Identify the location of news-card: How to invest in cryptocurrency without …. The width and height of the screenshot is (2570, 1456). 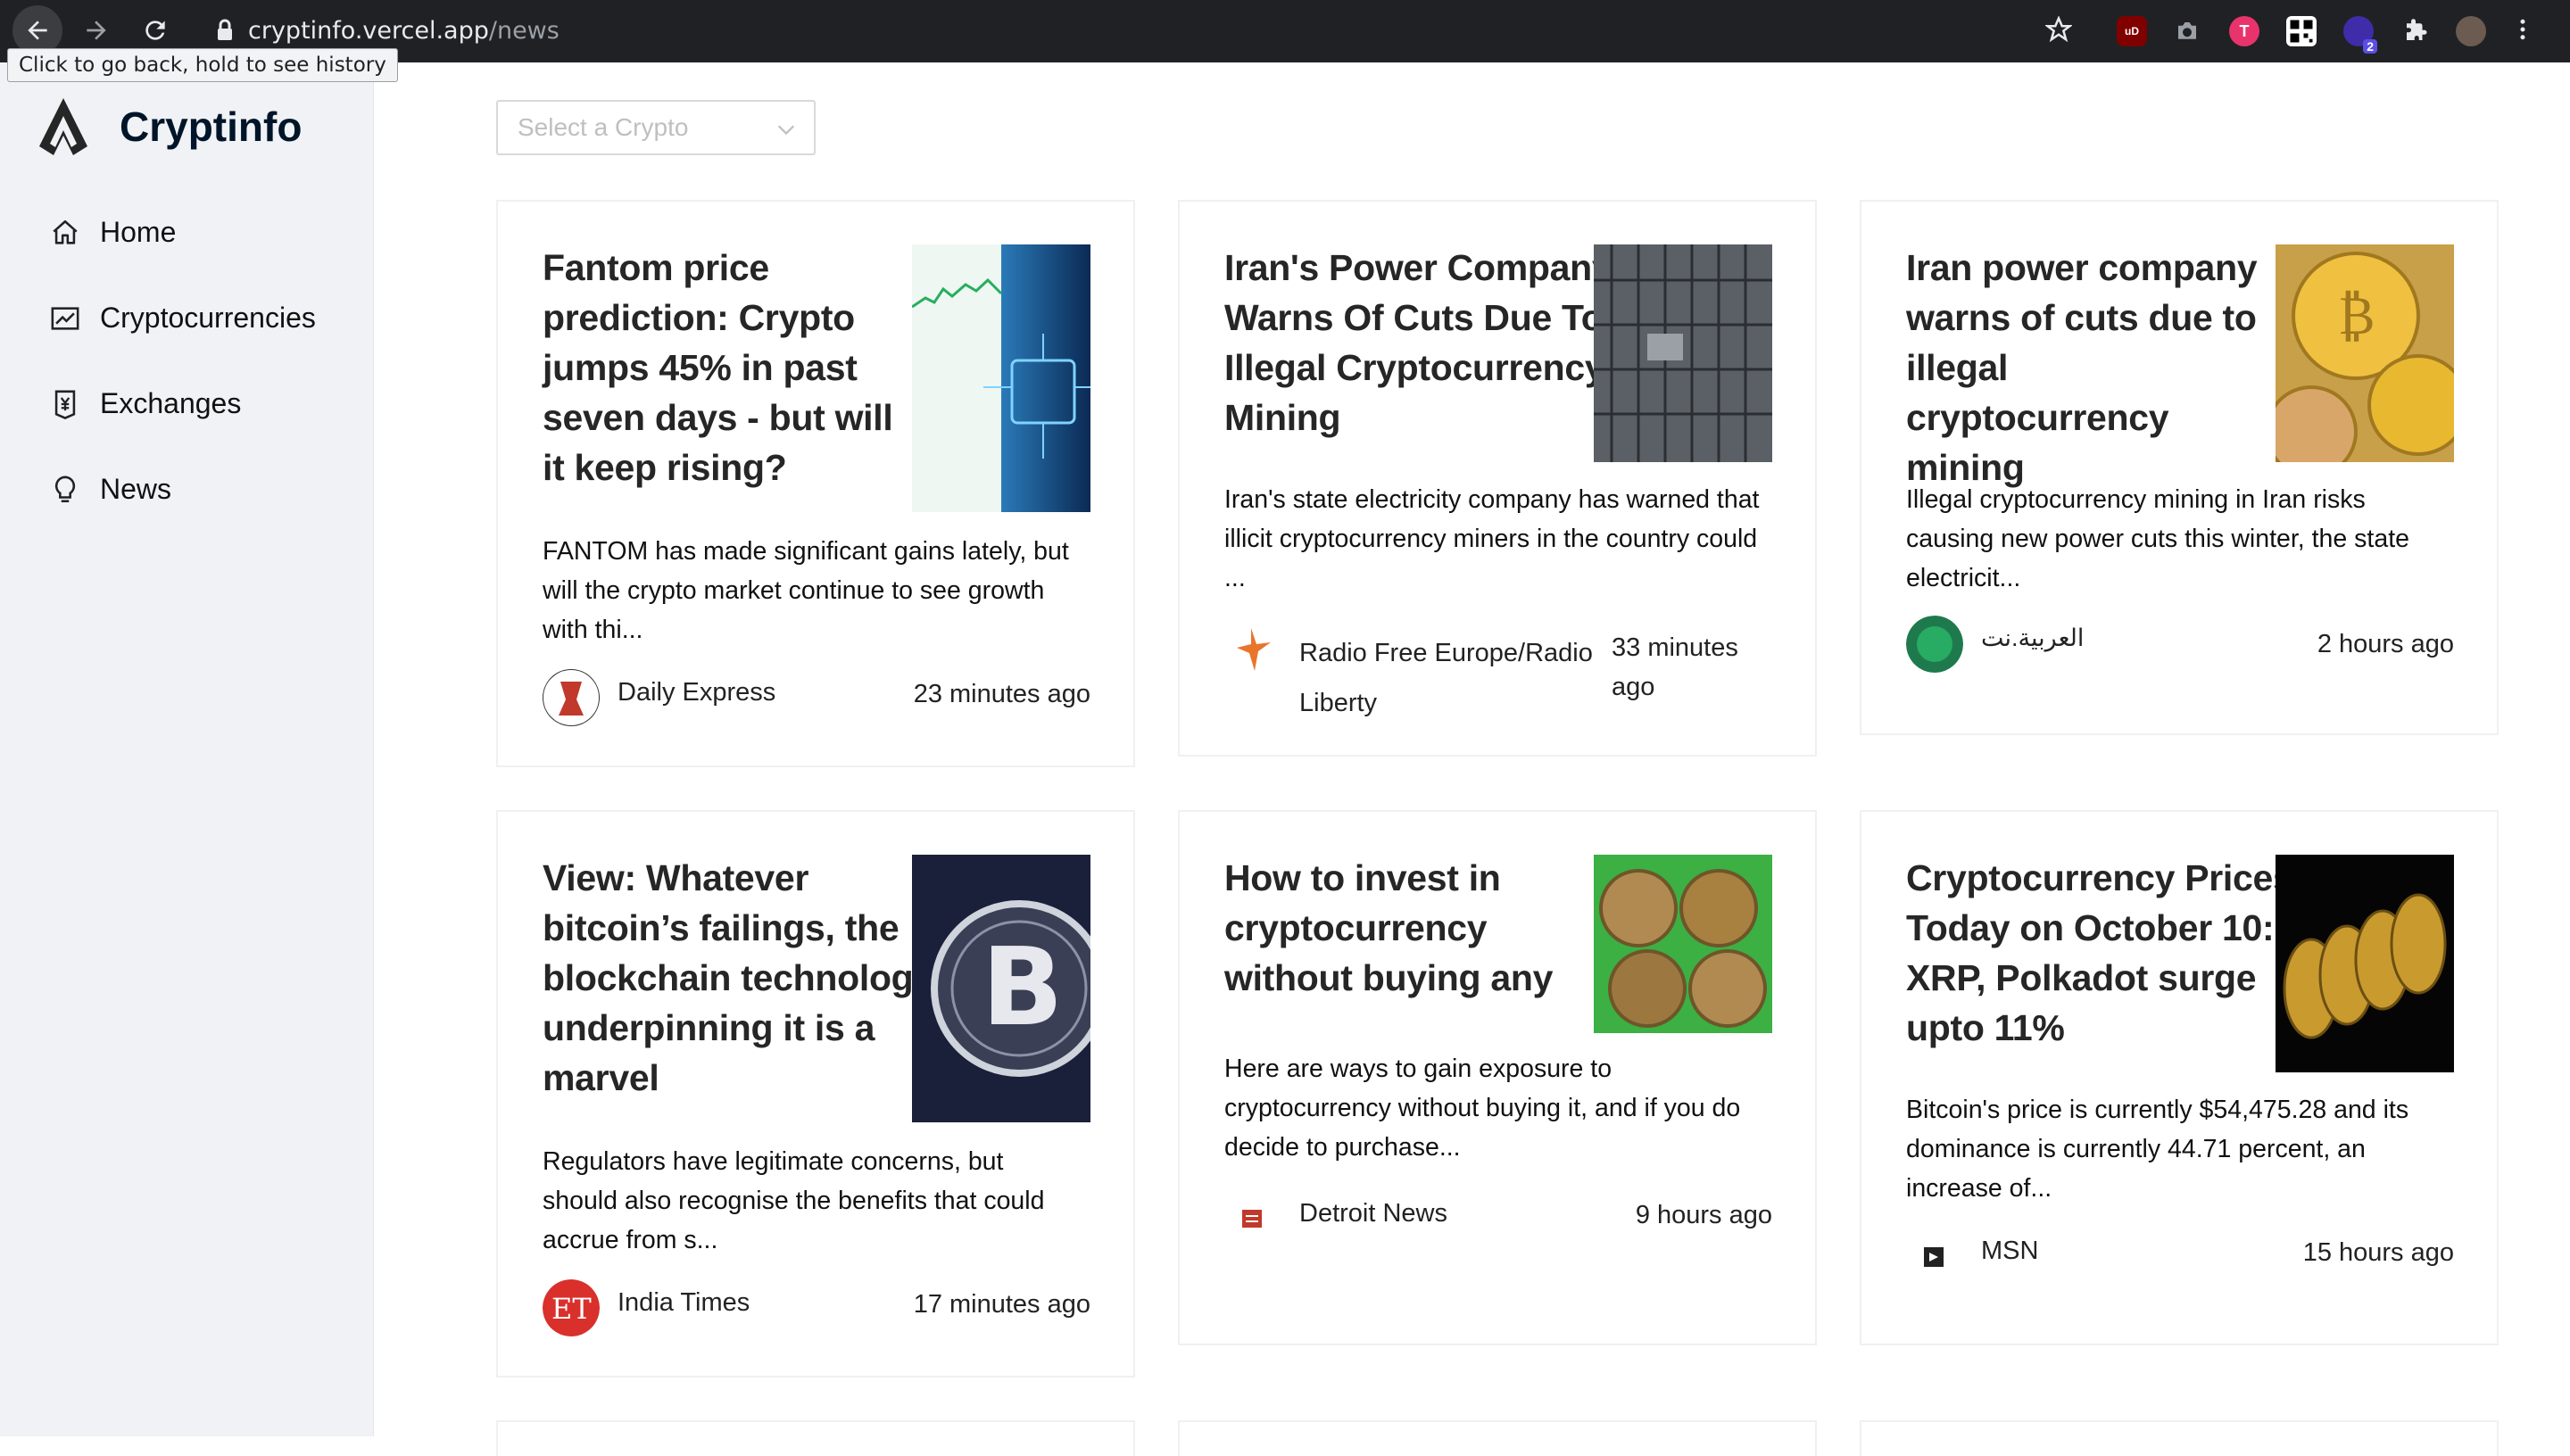
(1498, 1077).